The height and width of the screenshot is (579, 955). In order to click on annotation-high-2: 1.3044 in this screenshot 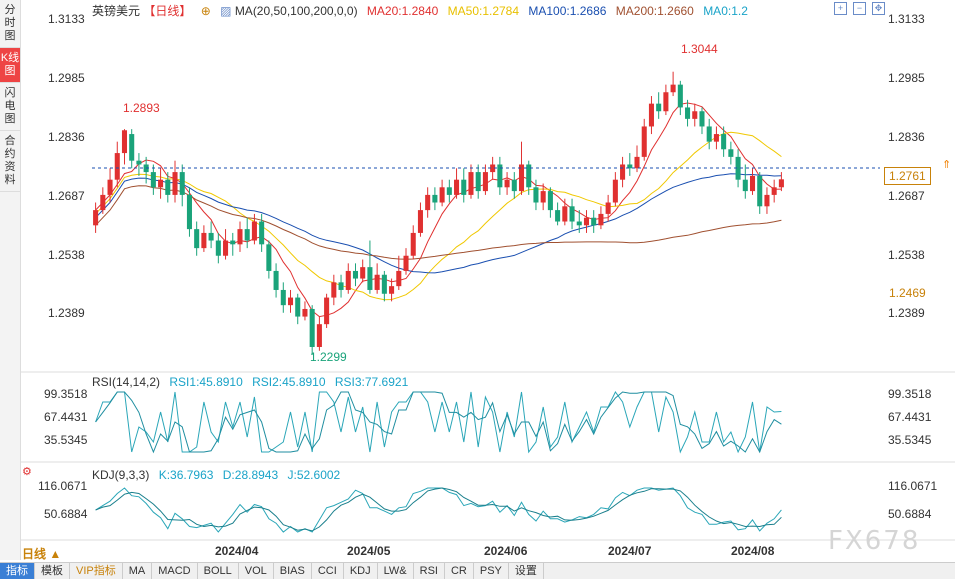, I will do `click(699, 49)`.